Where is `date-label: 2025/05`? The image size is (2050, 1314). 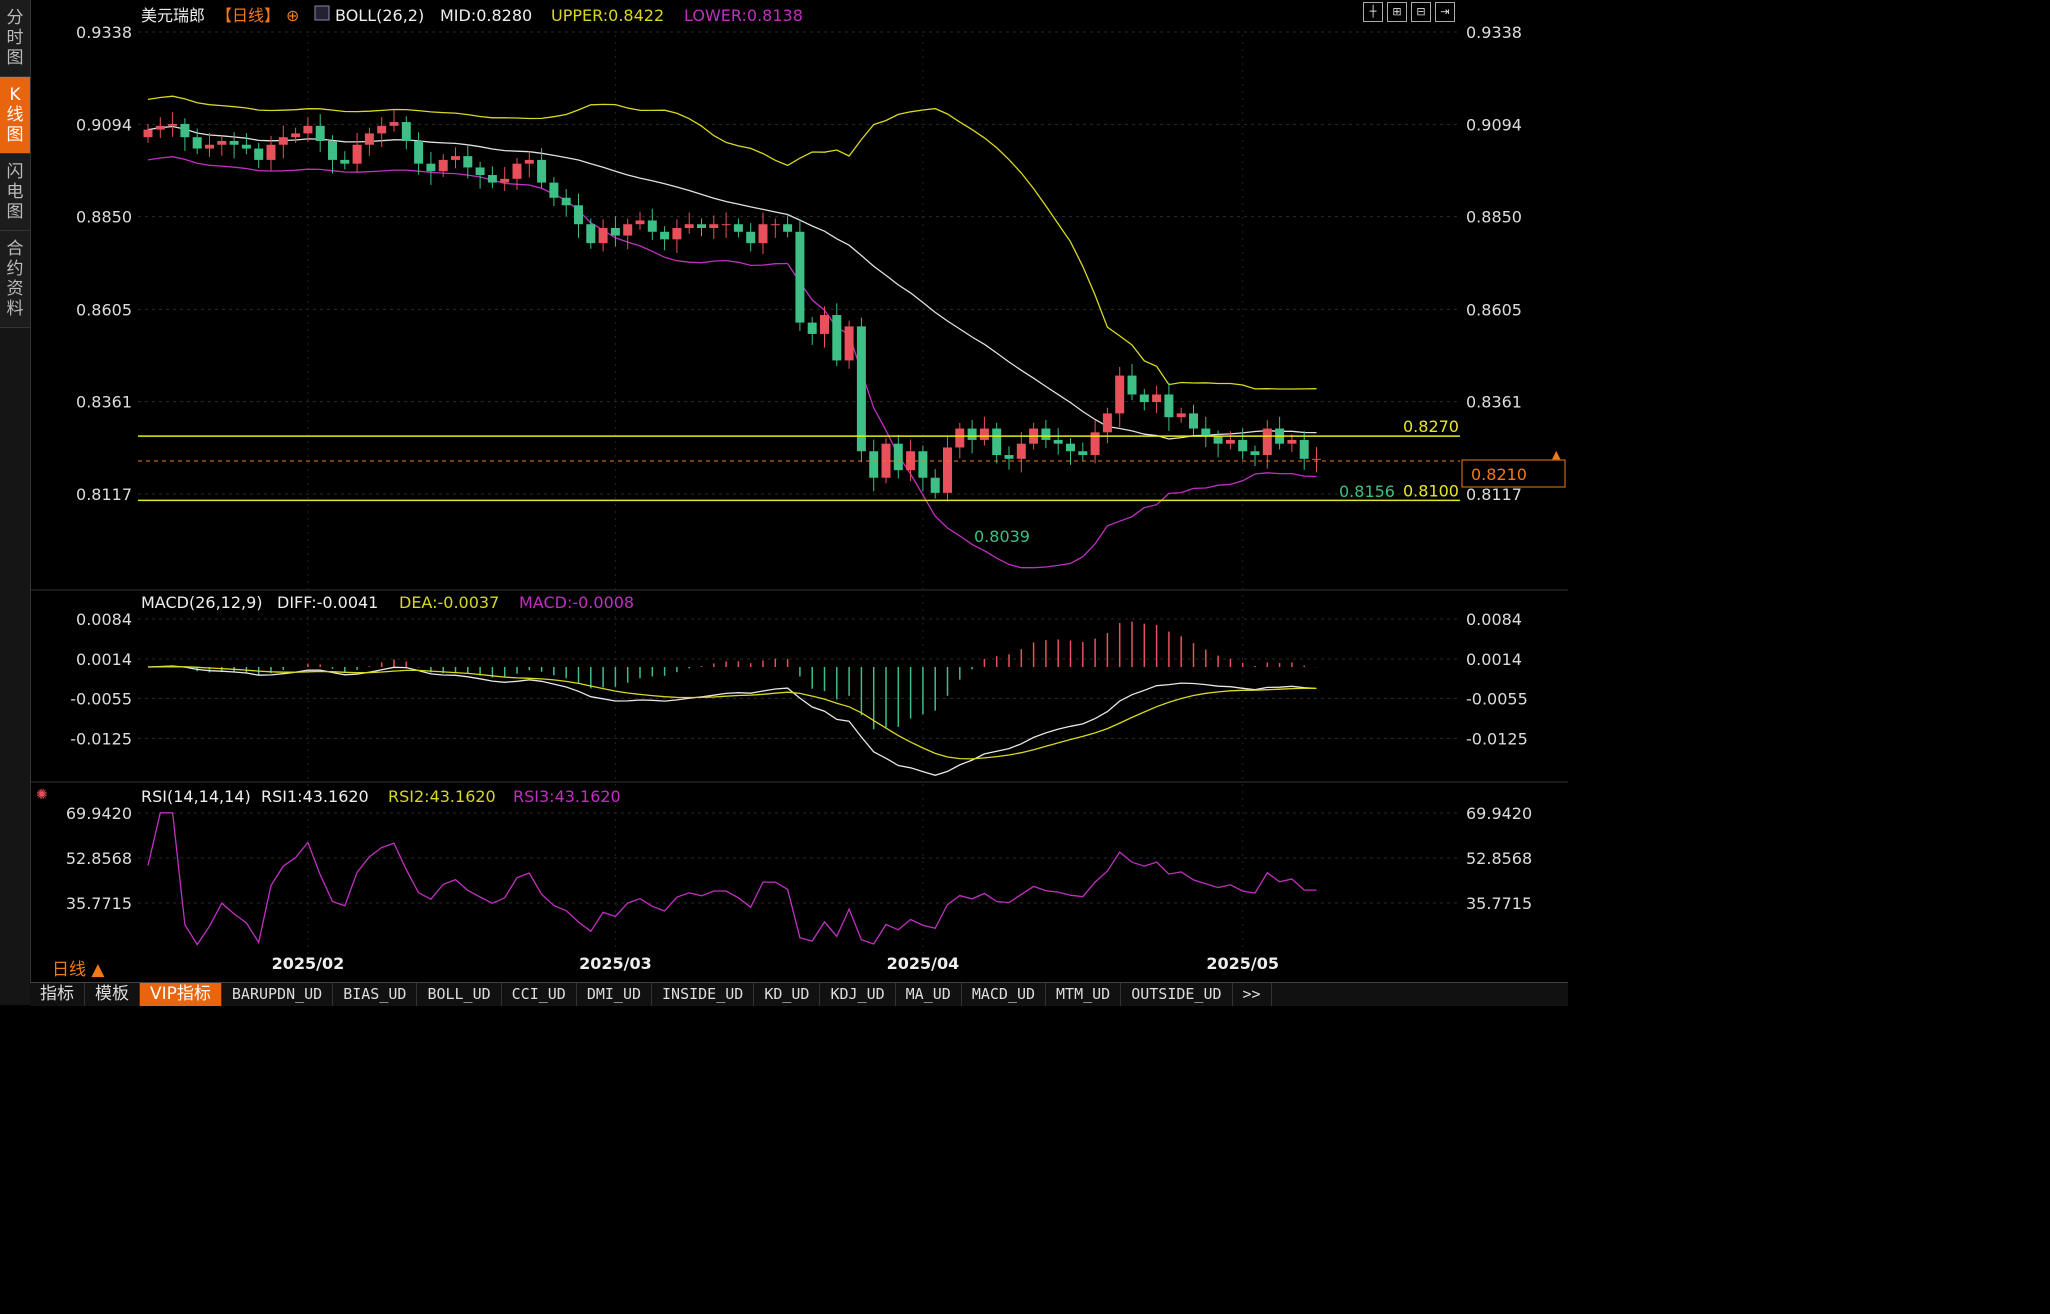 date-label: 2025/05 is located at coordinates (1242, 963).